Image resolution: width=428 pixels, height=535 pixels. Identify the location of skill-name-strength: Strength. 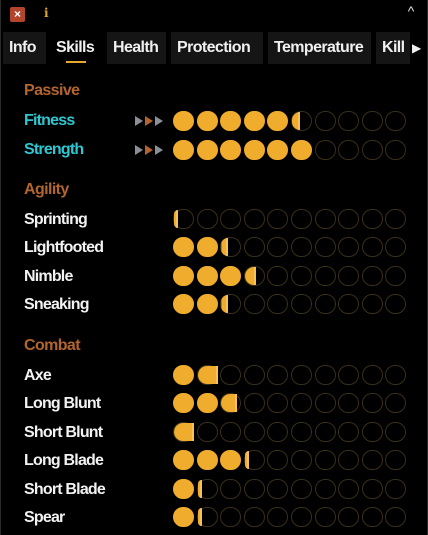
(54, 149).